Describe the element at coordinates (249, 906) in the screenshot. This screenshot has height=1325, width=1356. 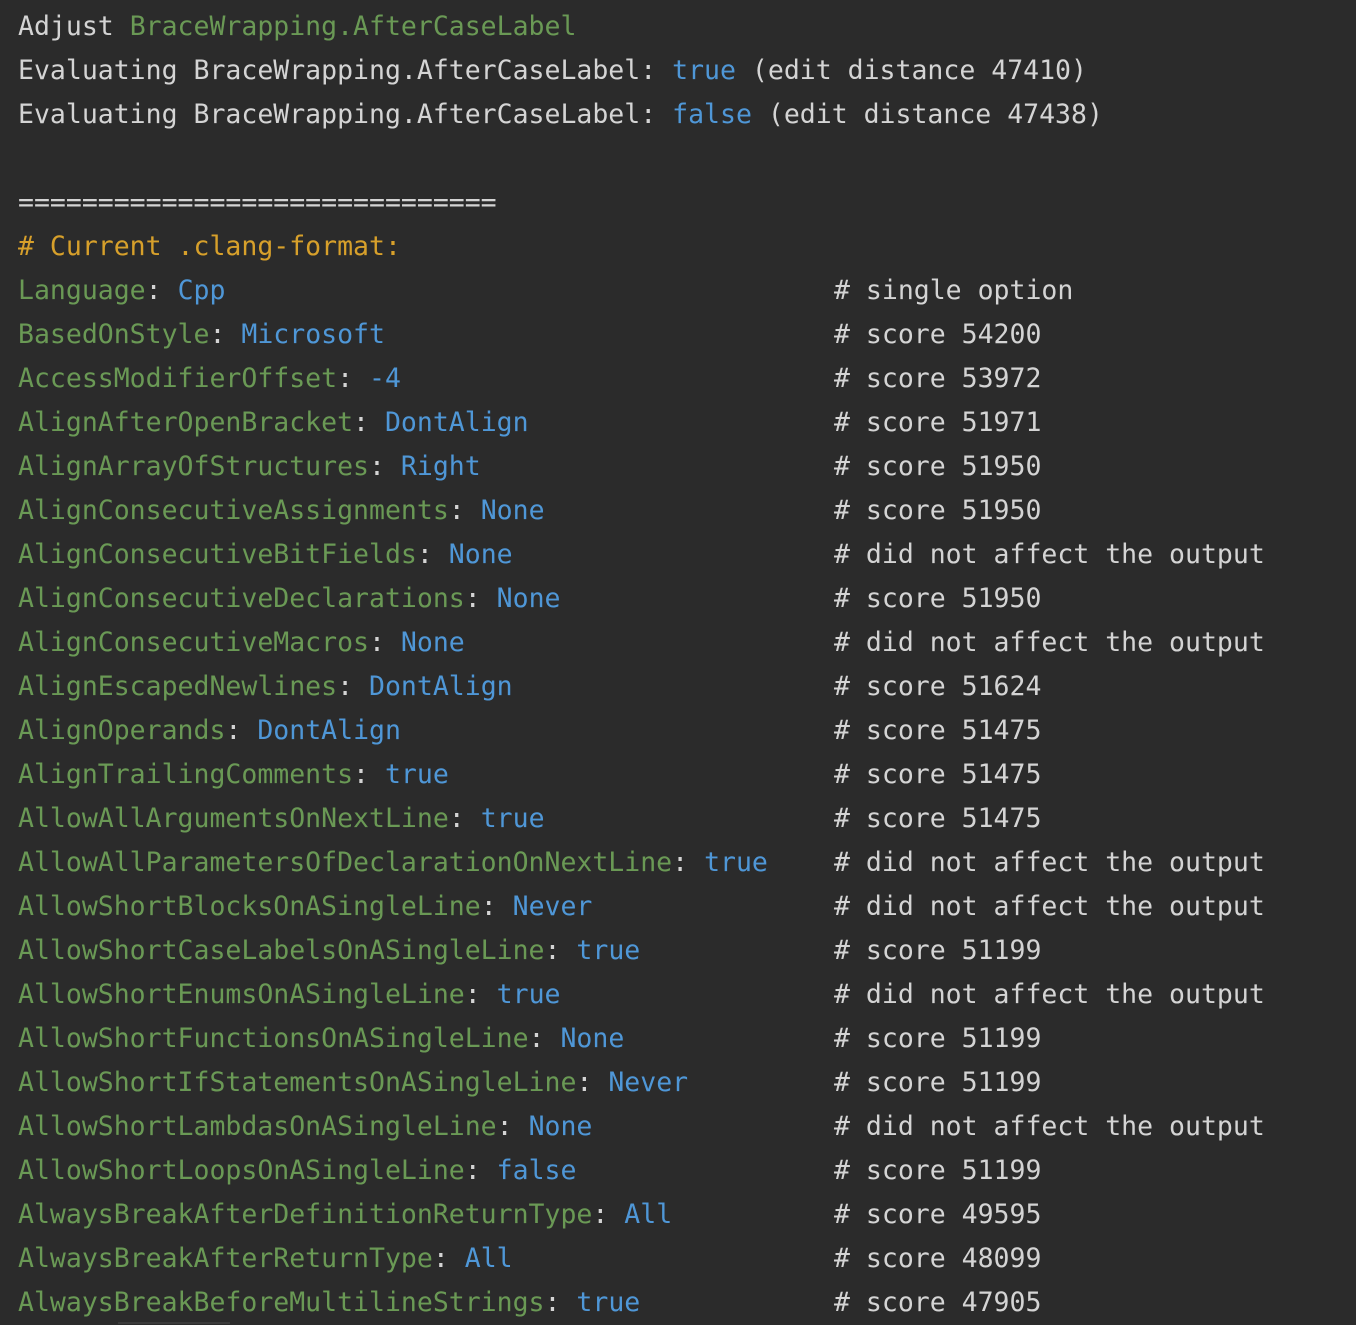
I see `option-key: AllowShortBlocksOnASingleLine` at that location.